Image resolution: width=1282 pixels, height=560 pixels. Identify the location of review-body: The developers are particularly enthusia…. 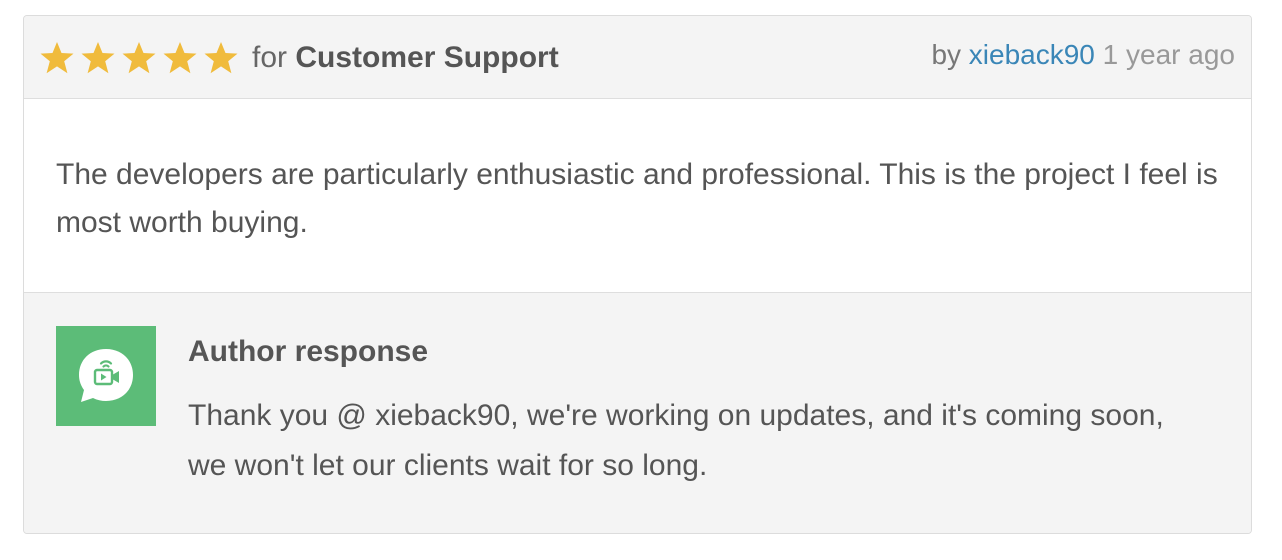
(637, 198).